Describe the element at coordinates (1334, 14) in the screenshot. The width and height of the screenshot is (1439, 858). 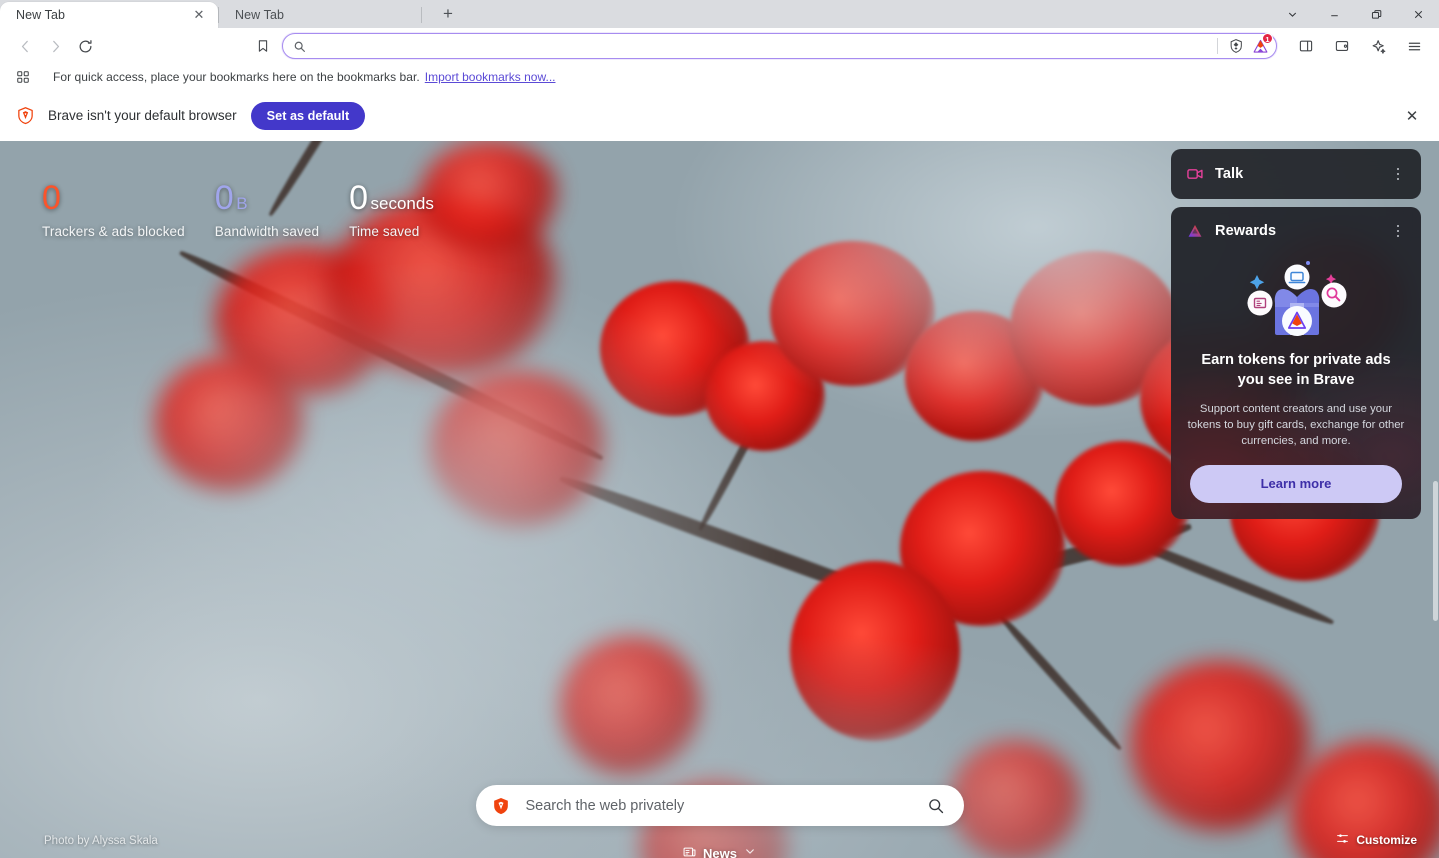
I see `minimize-icon` at that location.